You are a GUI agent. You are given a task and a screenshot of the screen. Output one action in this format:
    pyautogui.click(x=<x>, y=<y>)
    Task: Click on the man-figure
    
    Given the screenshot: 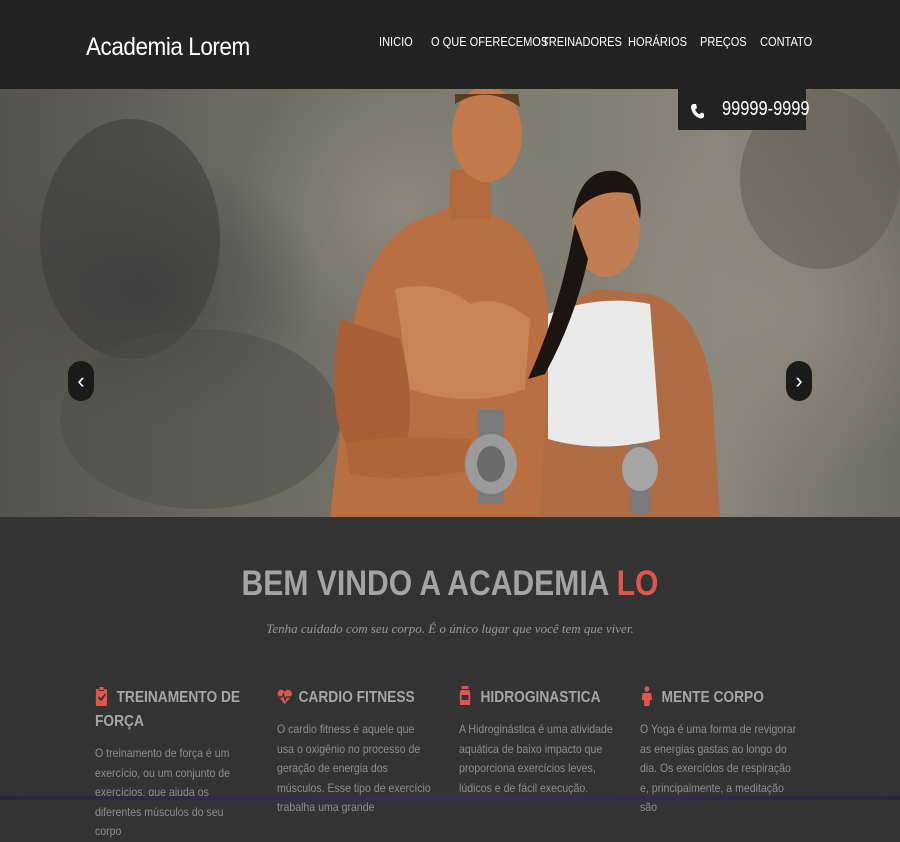 What is the action you would take?
    pyautogui.click(x=442, y=303)
    